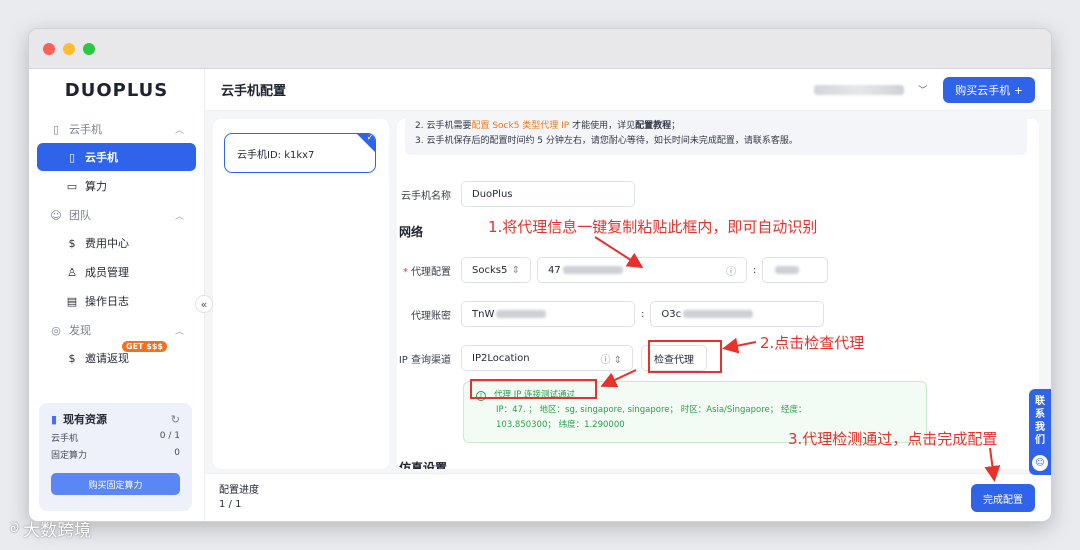 The height and width of the screenshot is (550, 1080). I want to click on config-progress: 配置进度 1 / 1, so click(239, 498).